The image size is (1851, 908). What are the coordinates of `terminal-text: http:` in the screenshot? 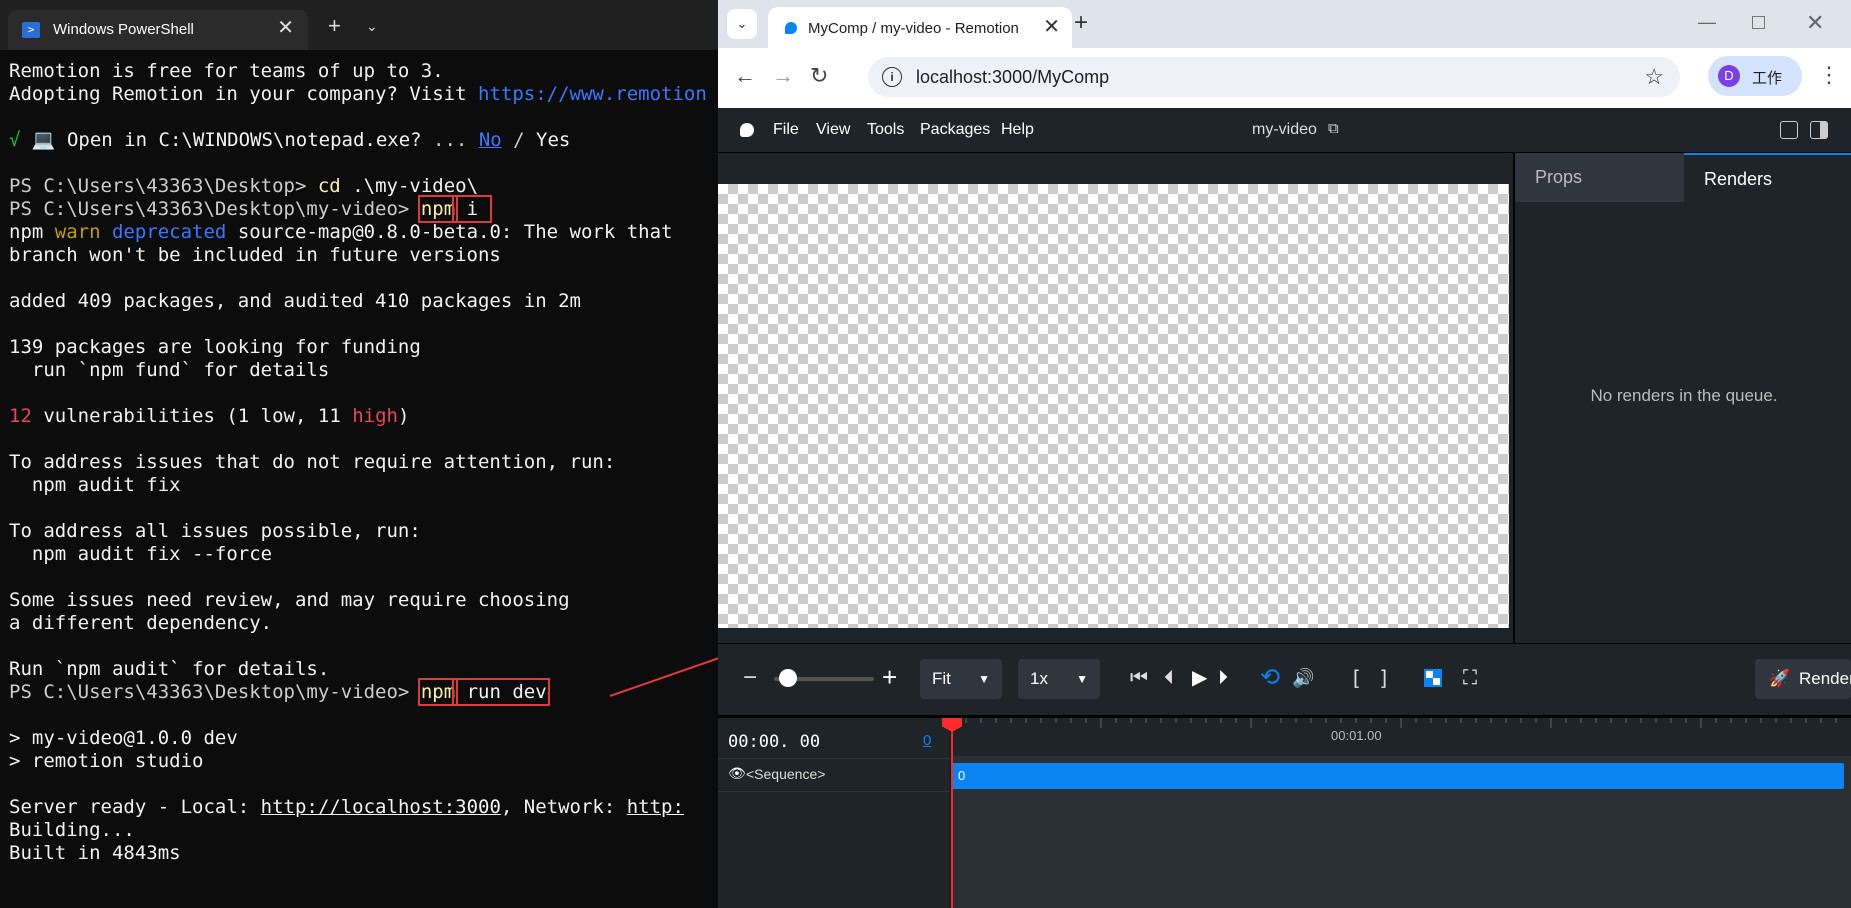 It's located at (655, 807).